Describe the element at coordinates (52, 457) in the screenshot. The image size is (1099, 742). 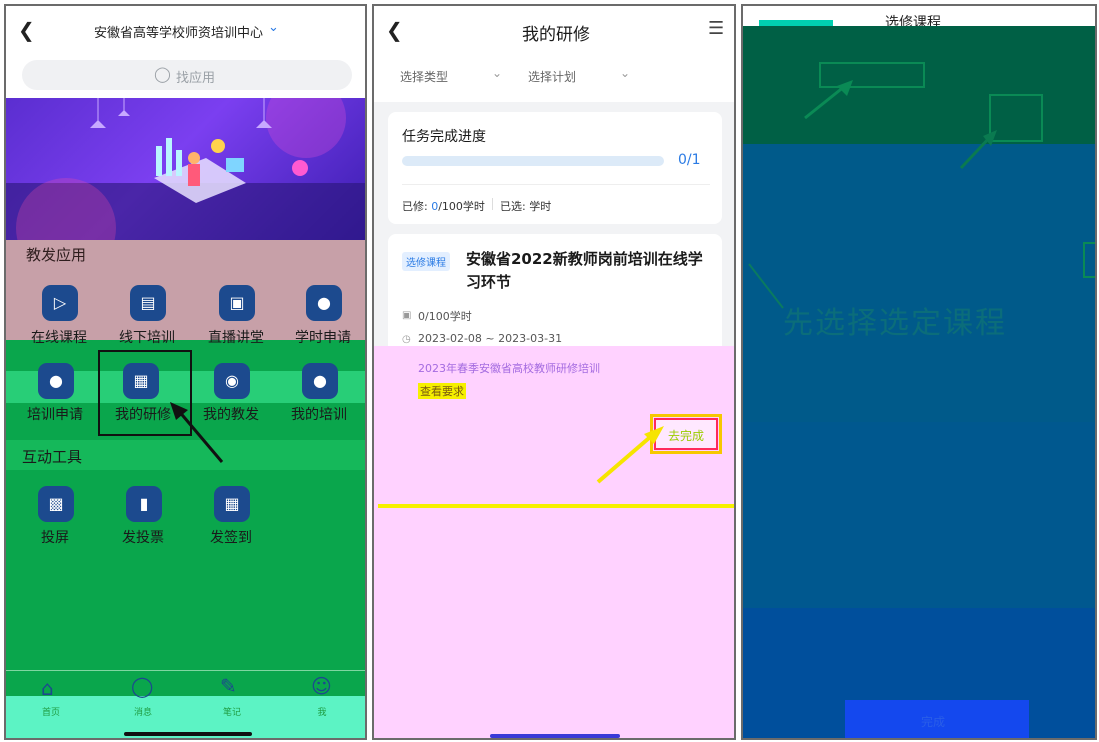
I see `section-title-tools: 互动工具` at that location.